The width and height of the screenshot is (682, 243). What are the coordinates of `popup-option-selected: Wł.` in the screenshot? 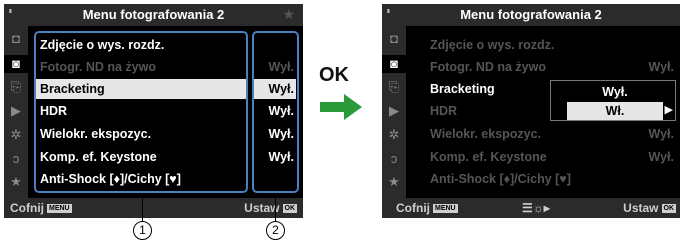 It's located at (615, 111).